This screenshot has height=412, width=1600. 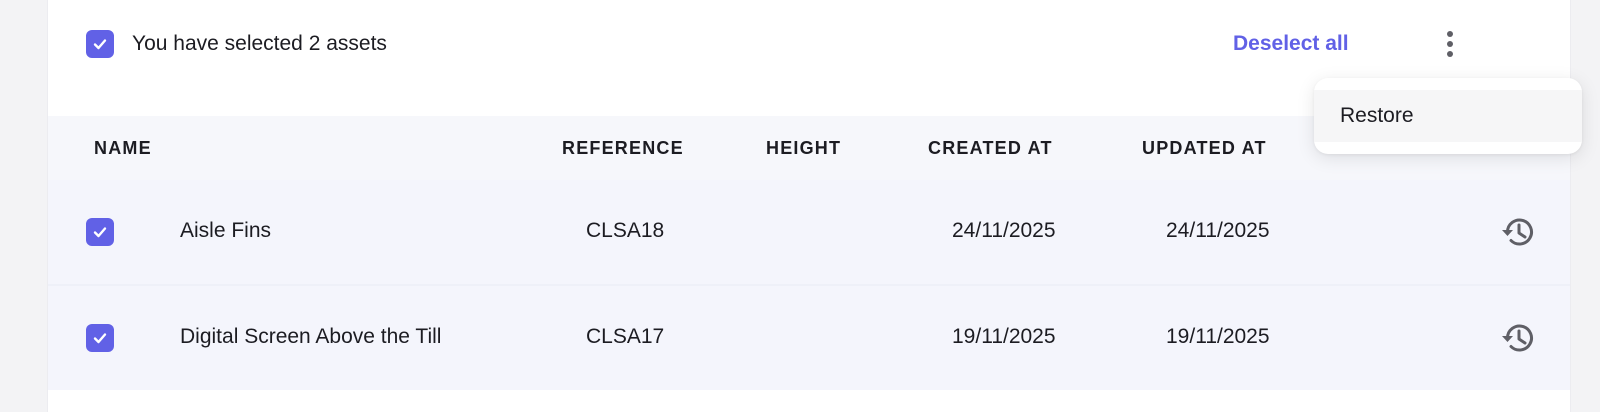 I want to click on asset-created-at: 19/11/2025, so click(x=1004, y=336).